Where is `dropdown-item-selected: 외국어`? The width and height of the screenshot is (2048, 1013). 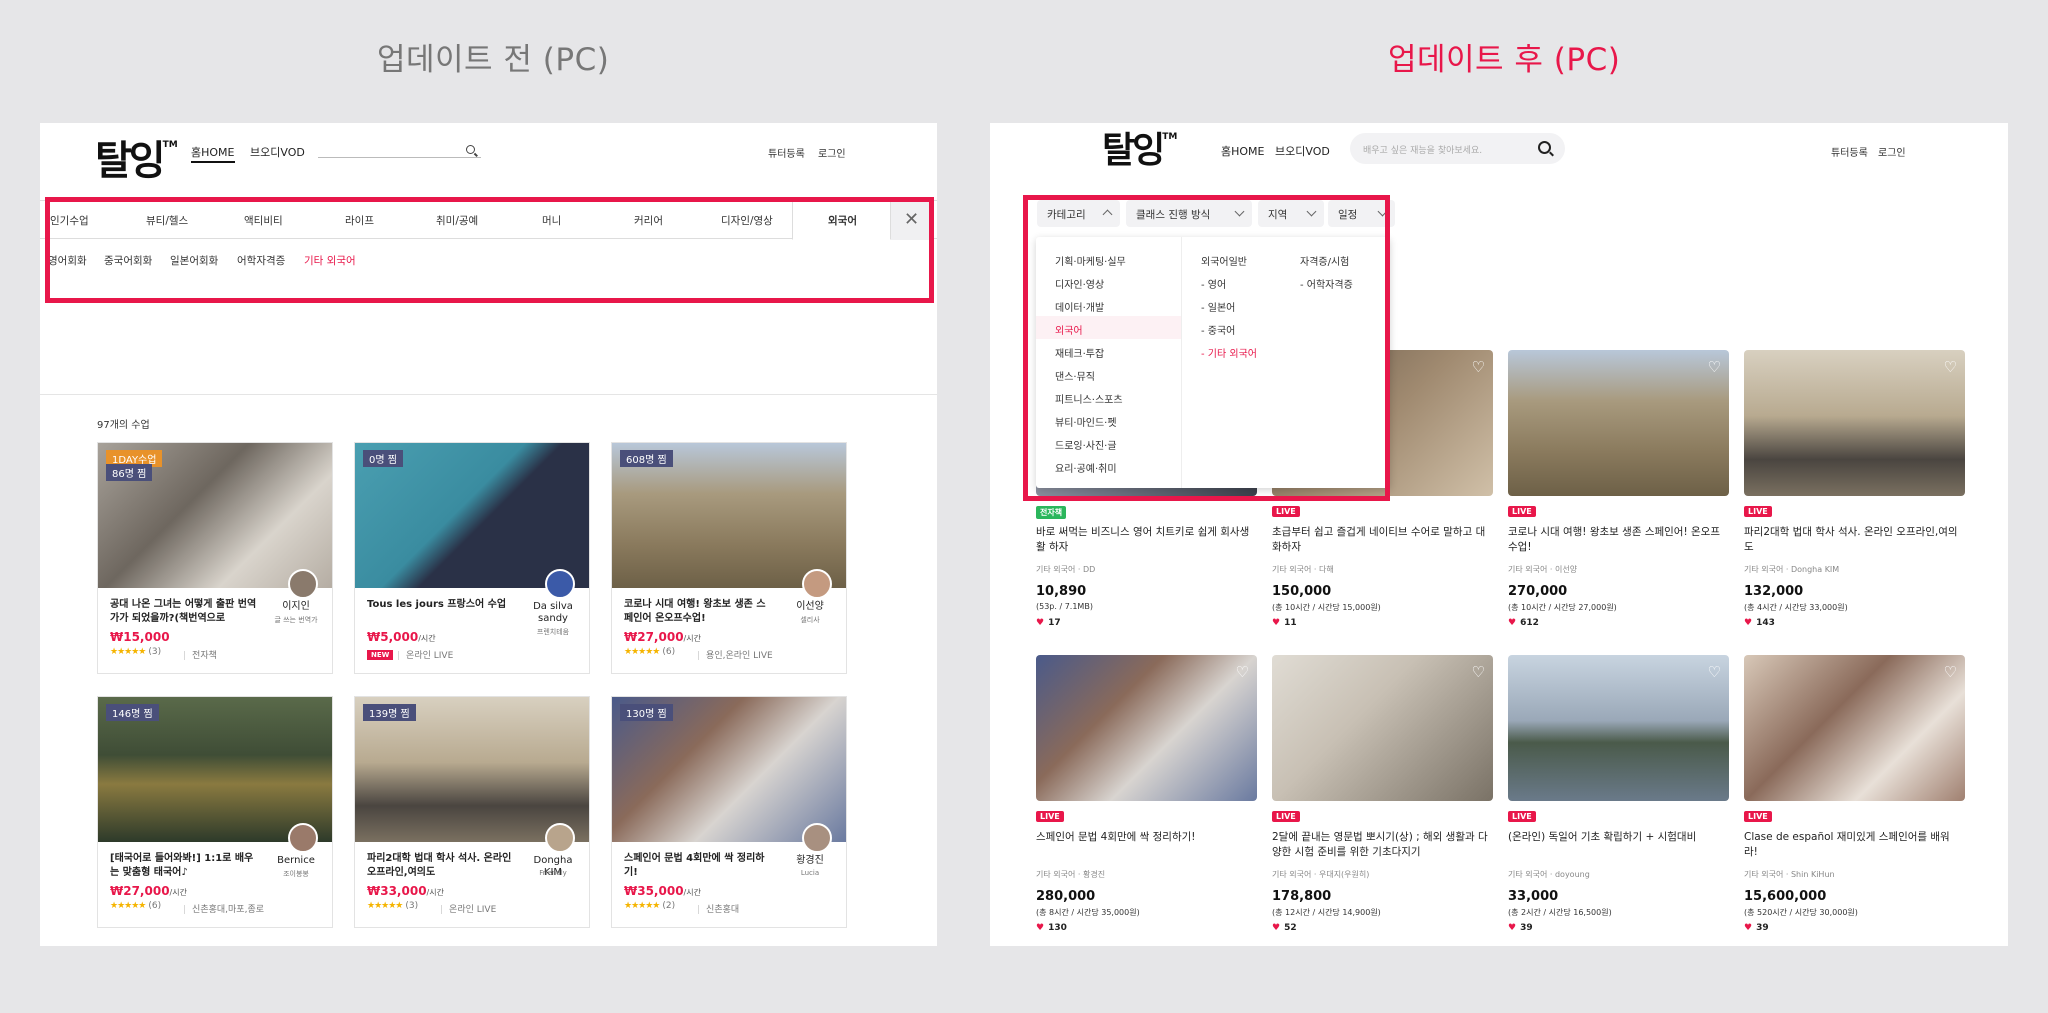 dropdown-item-selected: 외국어 is located at coordinates (1108, 327).